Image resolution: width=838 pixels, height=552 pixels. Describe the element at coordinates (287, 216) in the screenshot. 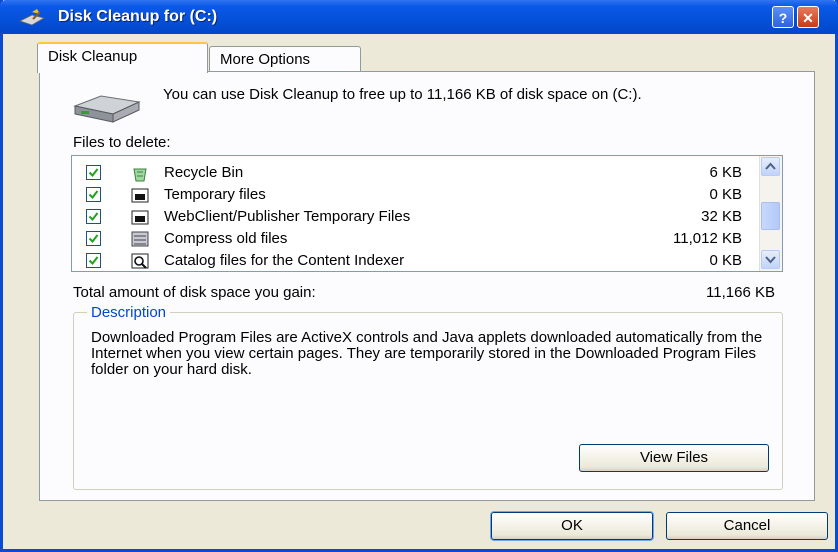

I see `file-name: WebClient/Publisher Temporary Files` at that location.